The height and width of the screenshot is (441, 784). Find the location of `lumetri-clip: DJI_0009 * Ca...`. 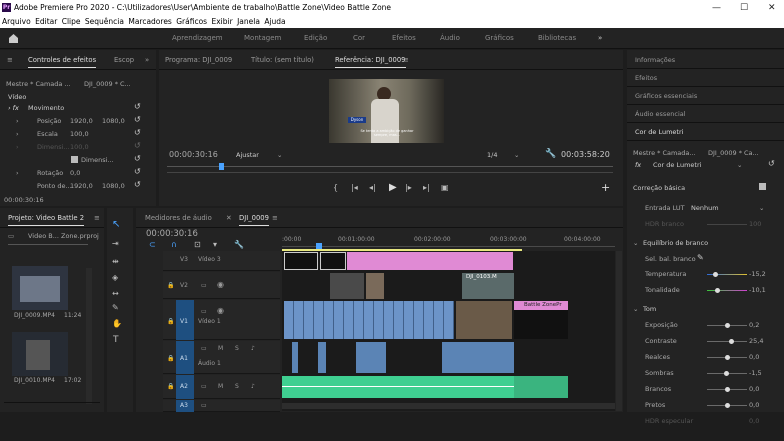

lumetri-clip: DJI_0009 * Ca... is located at coordinates (733, 153).